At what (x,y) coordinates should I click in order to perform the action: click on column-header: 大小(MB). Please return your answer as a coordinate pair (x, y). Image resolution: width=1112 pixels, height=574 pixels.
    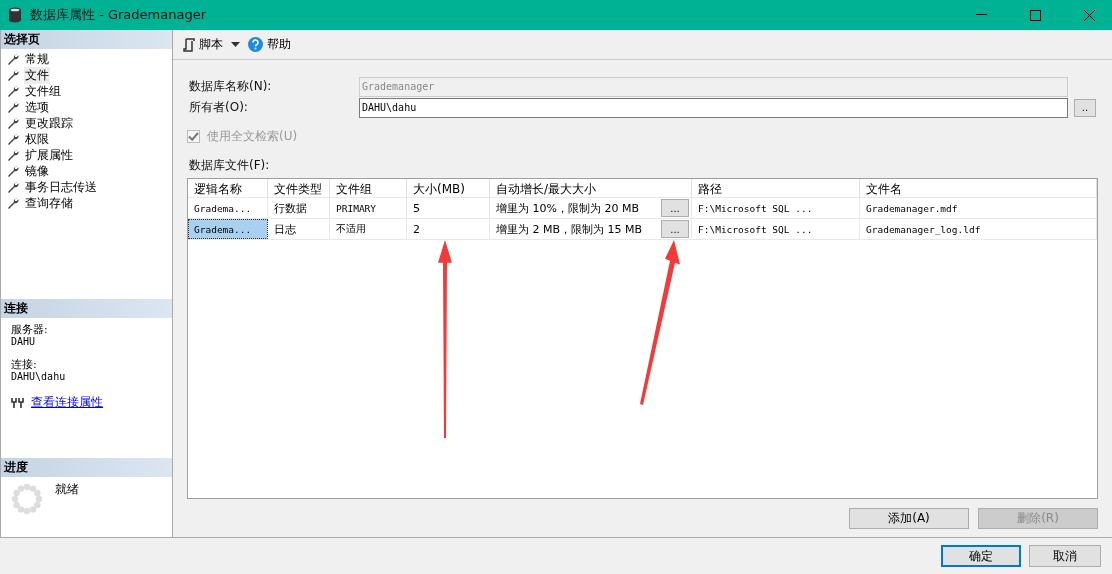
    Looking at the image, I should click on (448, 189).